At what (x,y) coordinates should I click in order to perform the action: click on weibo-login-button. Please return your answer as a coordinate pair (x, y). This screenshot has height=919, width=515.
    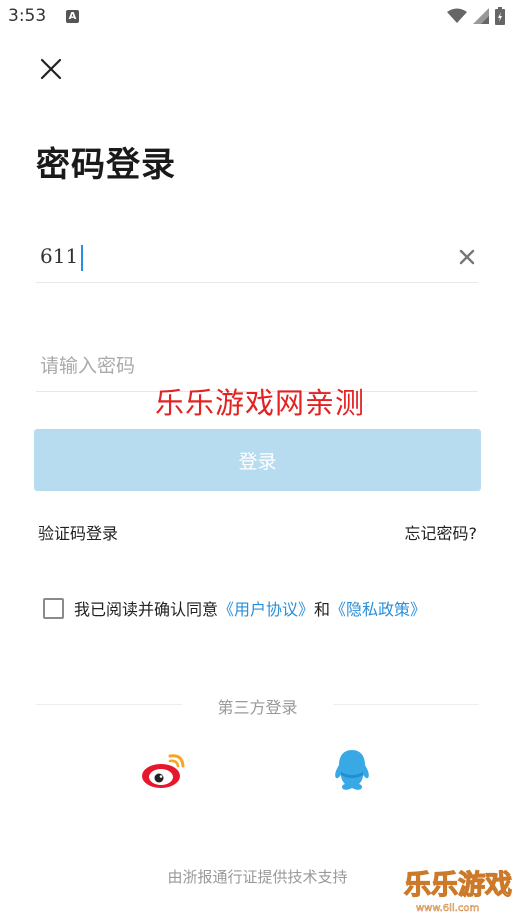
    Looking at the image, I should click on (164, 770).